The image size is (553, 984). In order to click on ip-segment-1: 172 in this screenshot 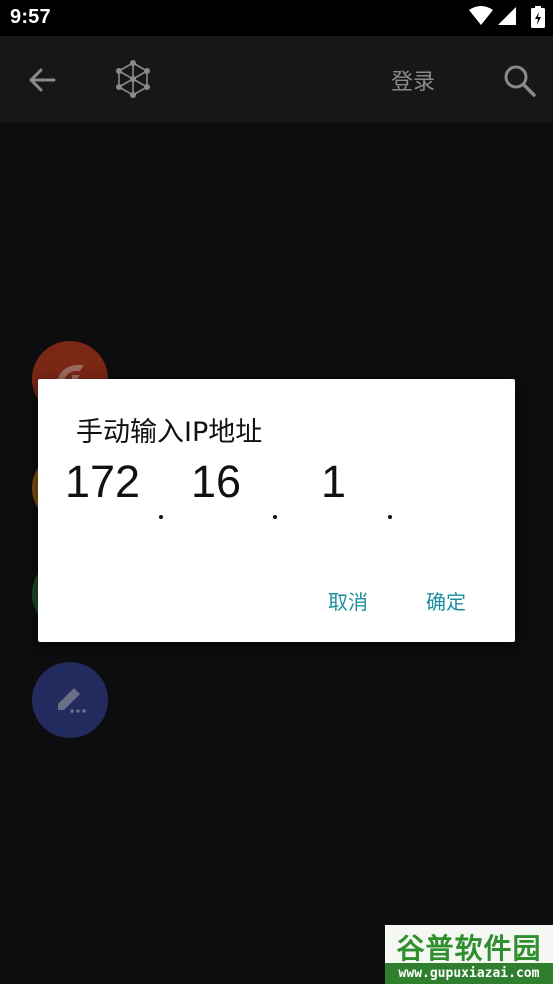, I will do `click(102, 482)`.